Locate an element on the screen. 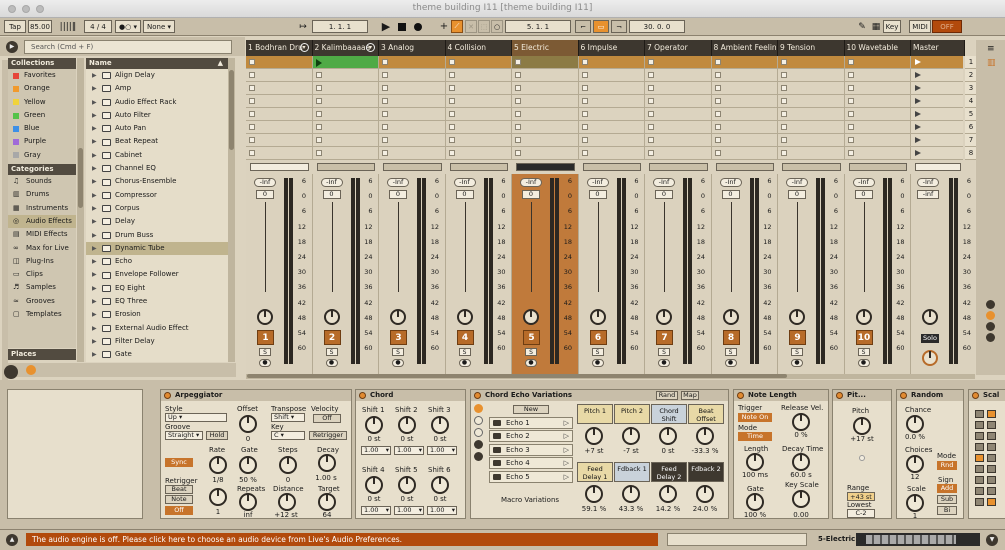  midi-map-button: MIDI is located at coordinates (920, 26).